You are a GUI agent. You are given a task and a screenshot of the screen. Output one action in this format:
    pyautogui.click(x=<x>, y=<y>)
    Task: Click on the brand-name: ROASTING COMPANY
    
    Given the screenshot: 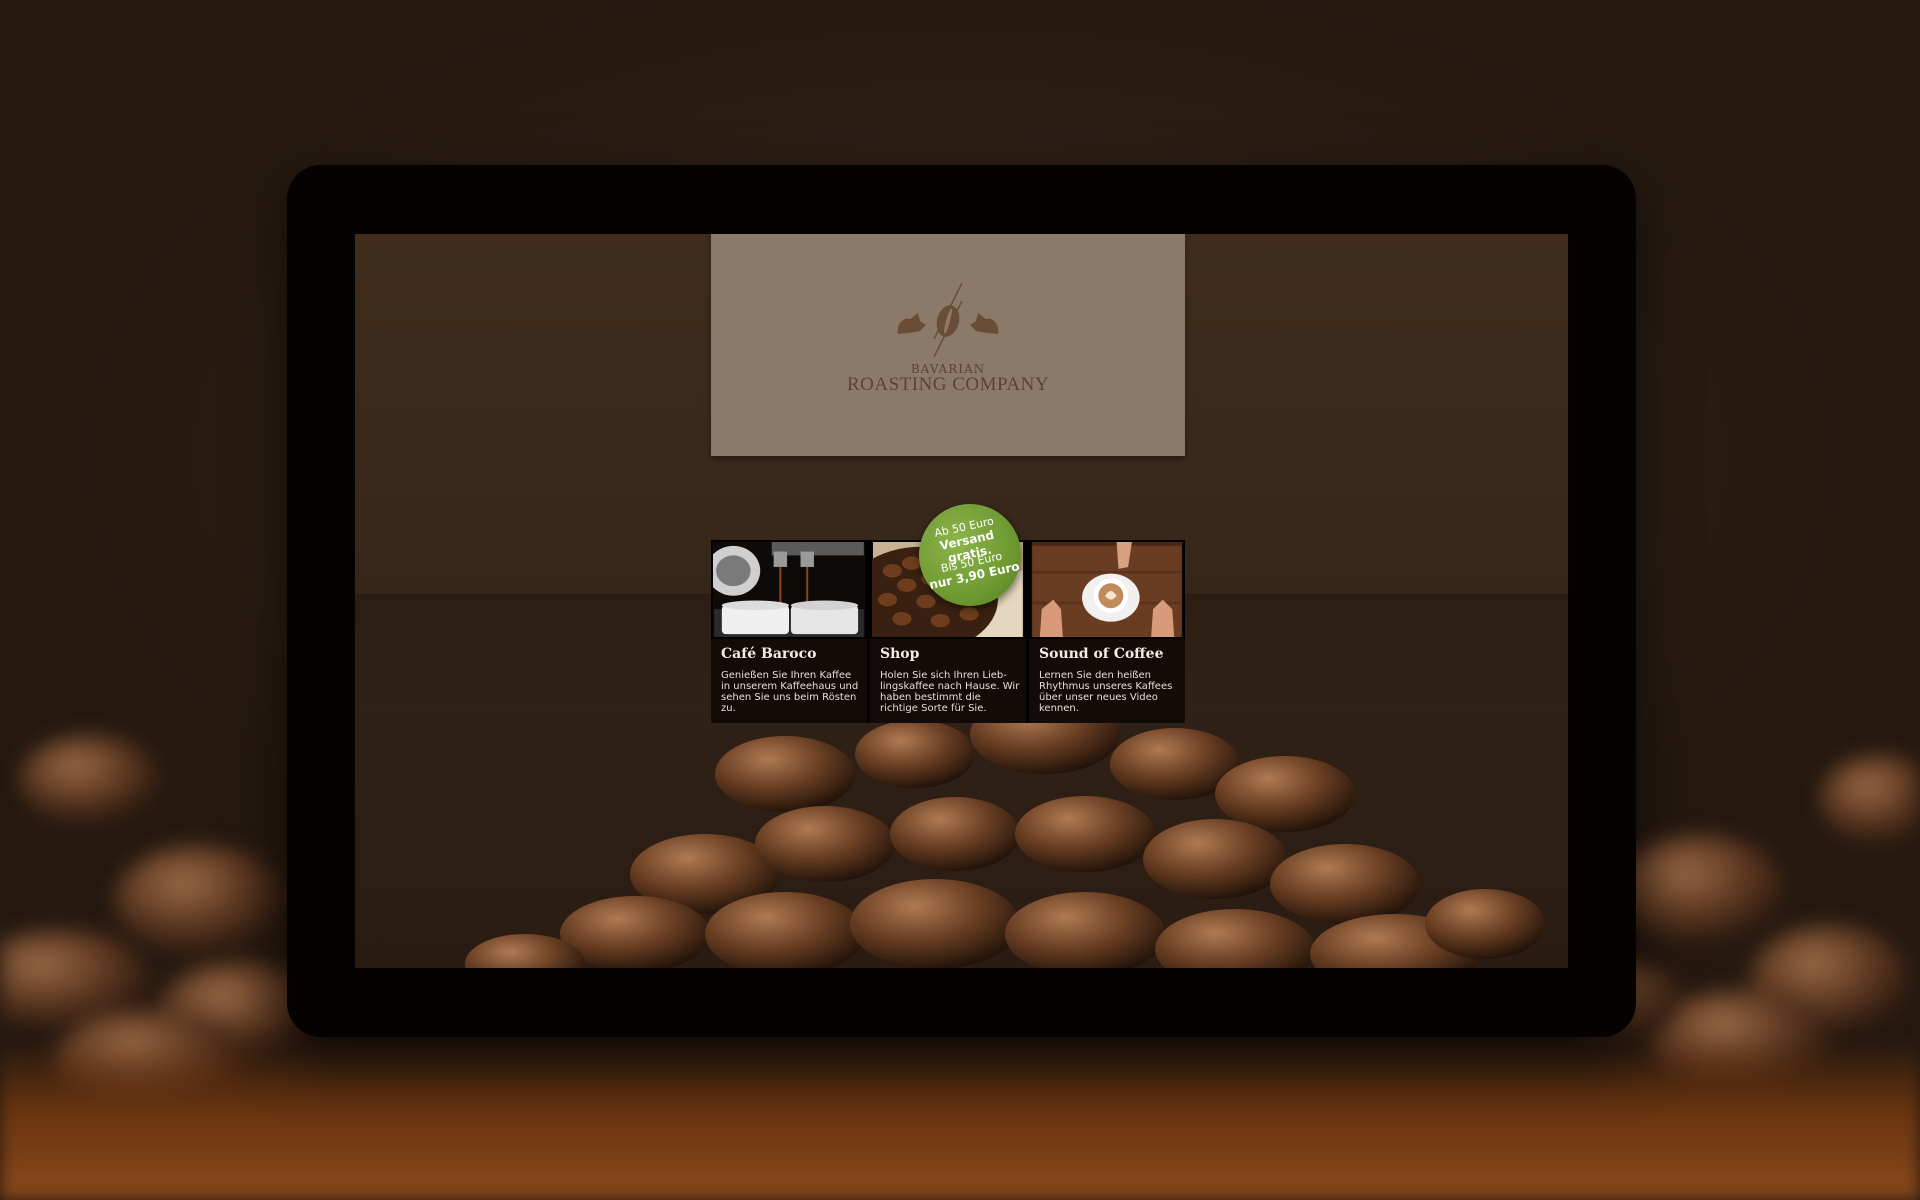 What is the action you would take?
    pyautogui.click(x=948, y=384)
    